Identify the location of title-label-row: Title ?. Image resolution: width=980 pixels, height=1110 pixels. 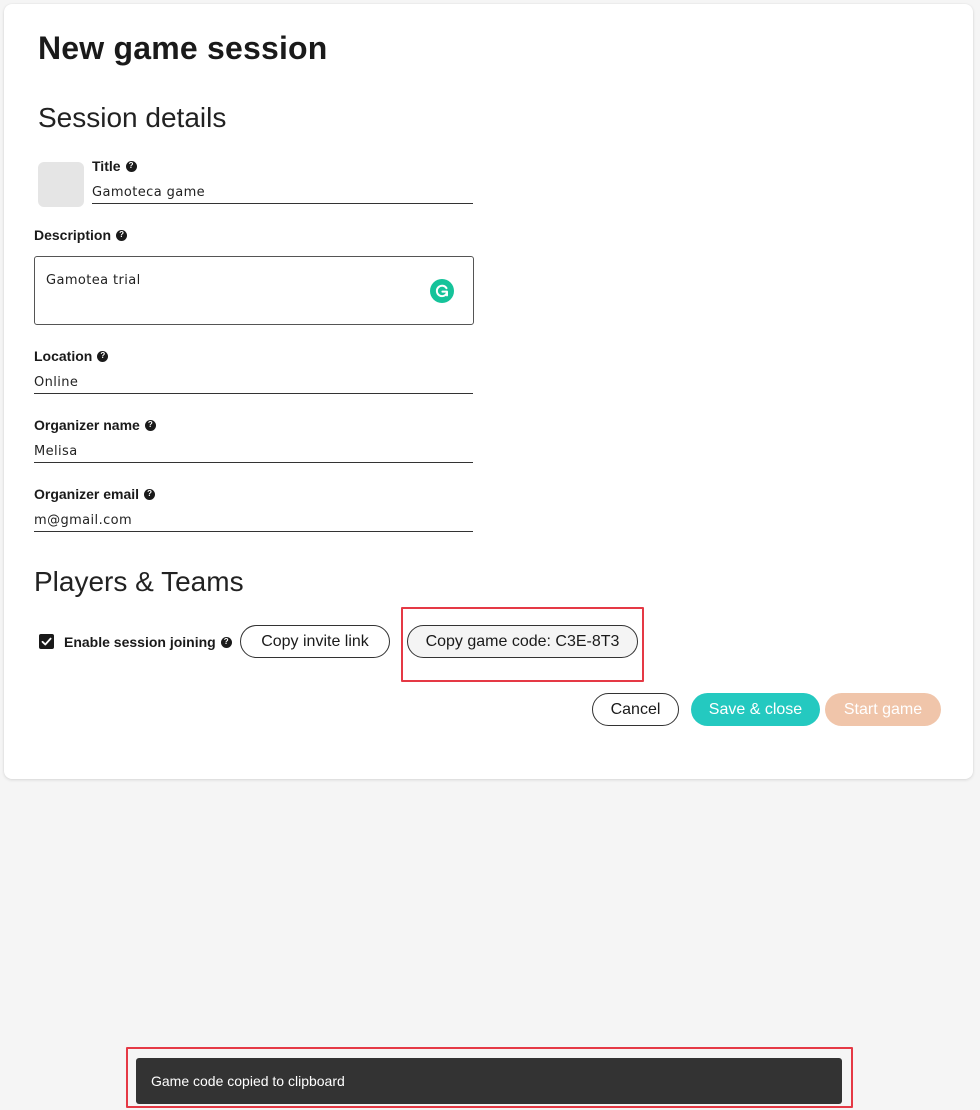
(114, 166).